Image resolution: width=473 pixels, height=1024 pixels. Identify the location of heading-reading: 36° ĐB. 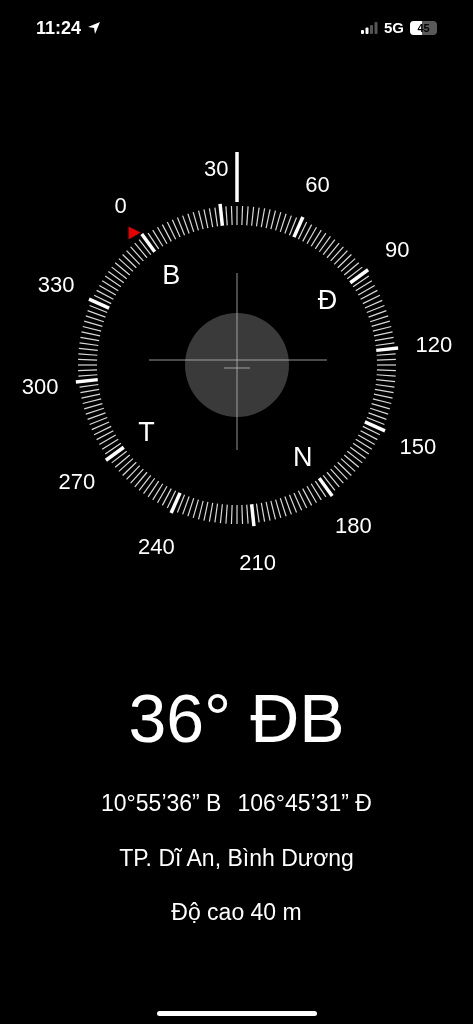
(236, 718).